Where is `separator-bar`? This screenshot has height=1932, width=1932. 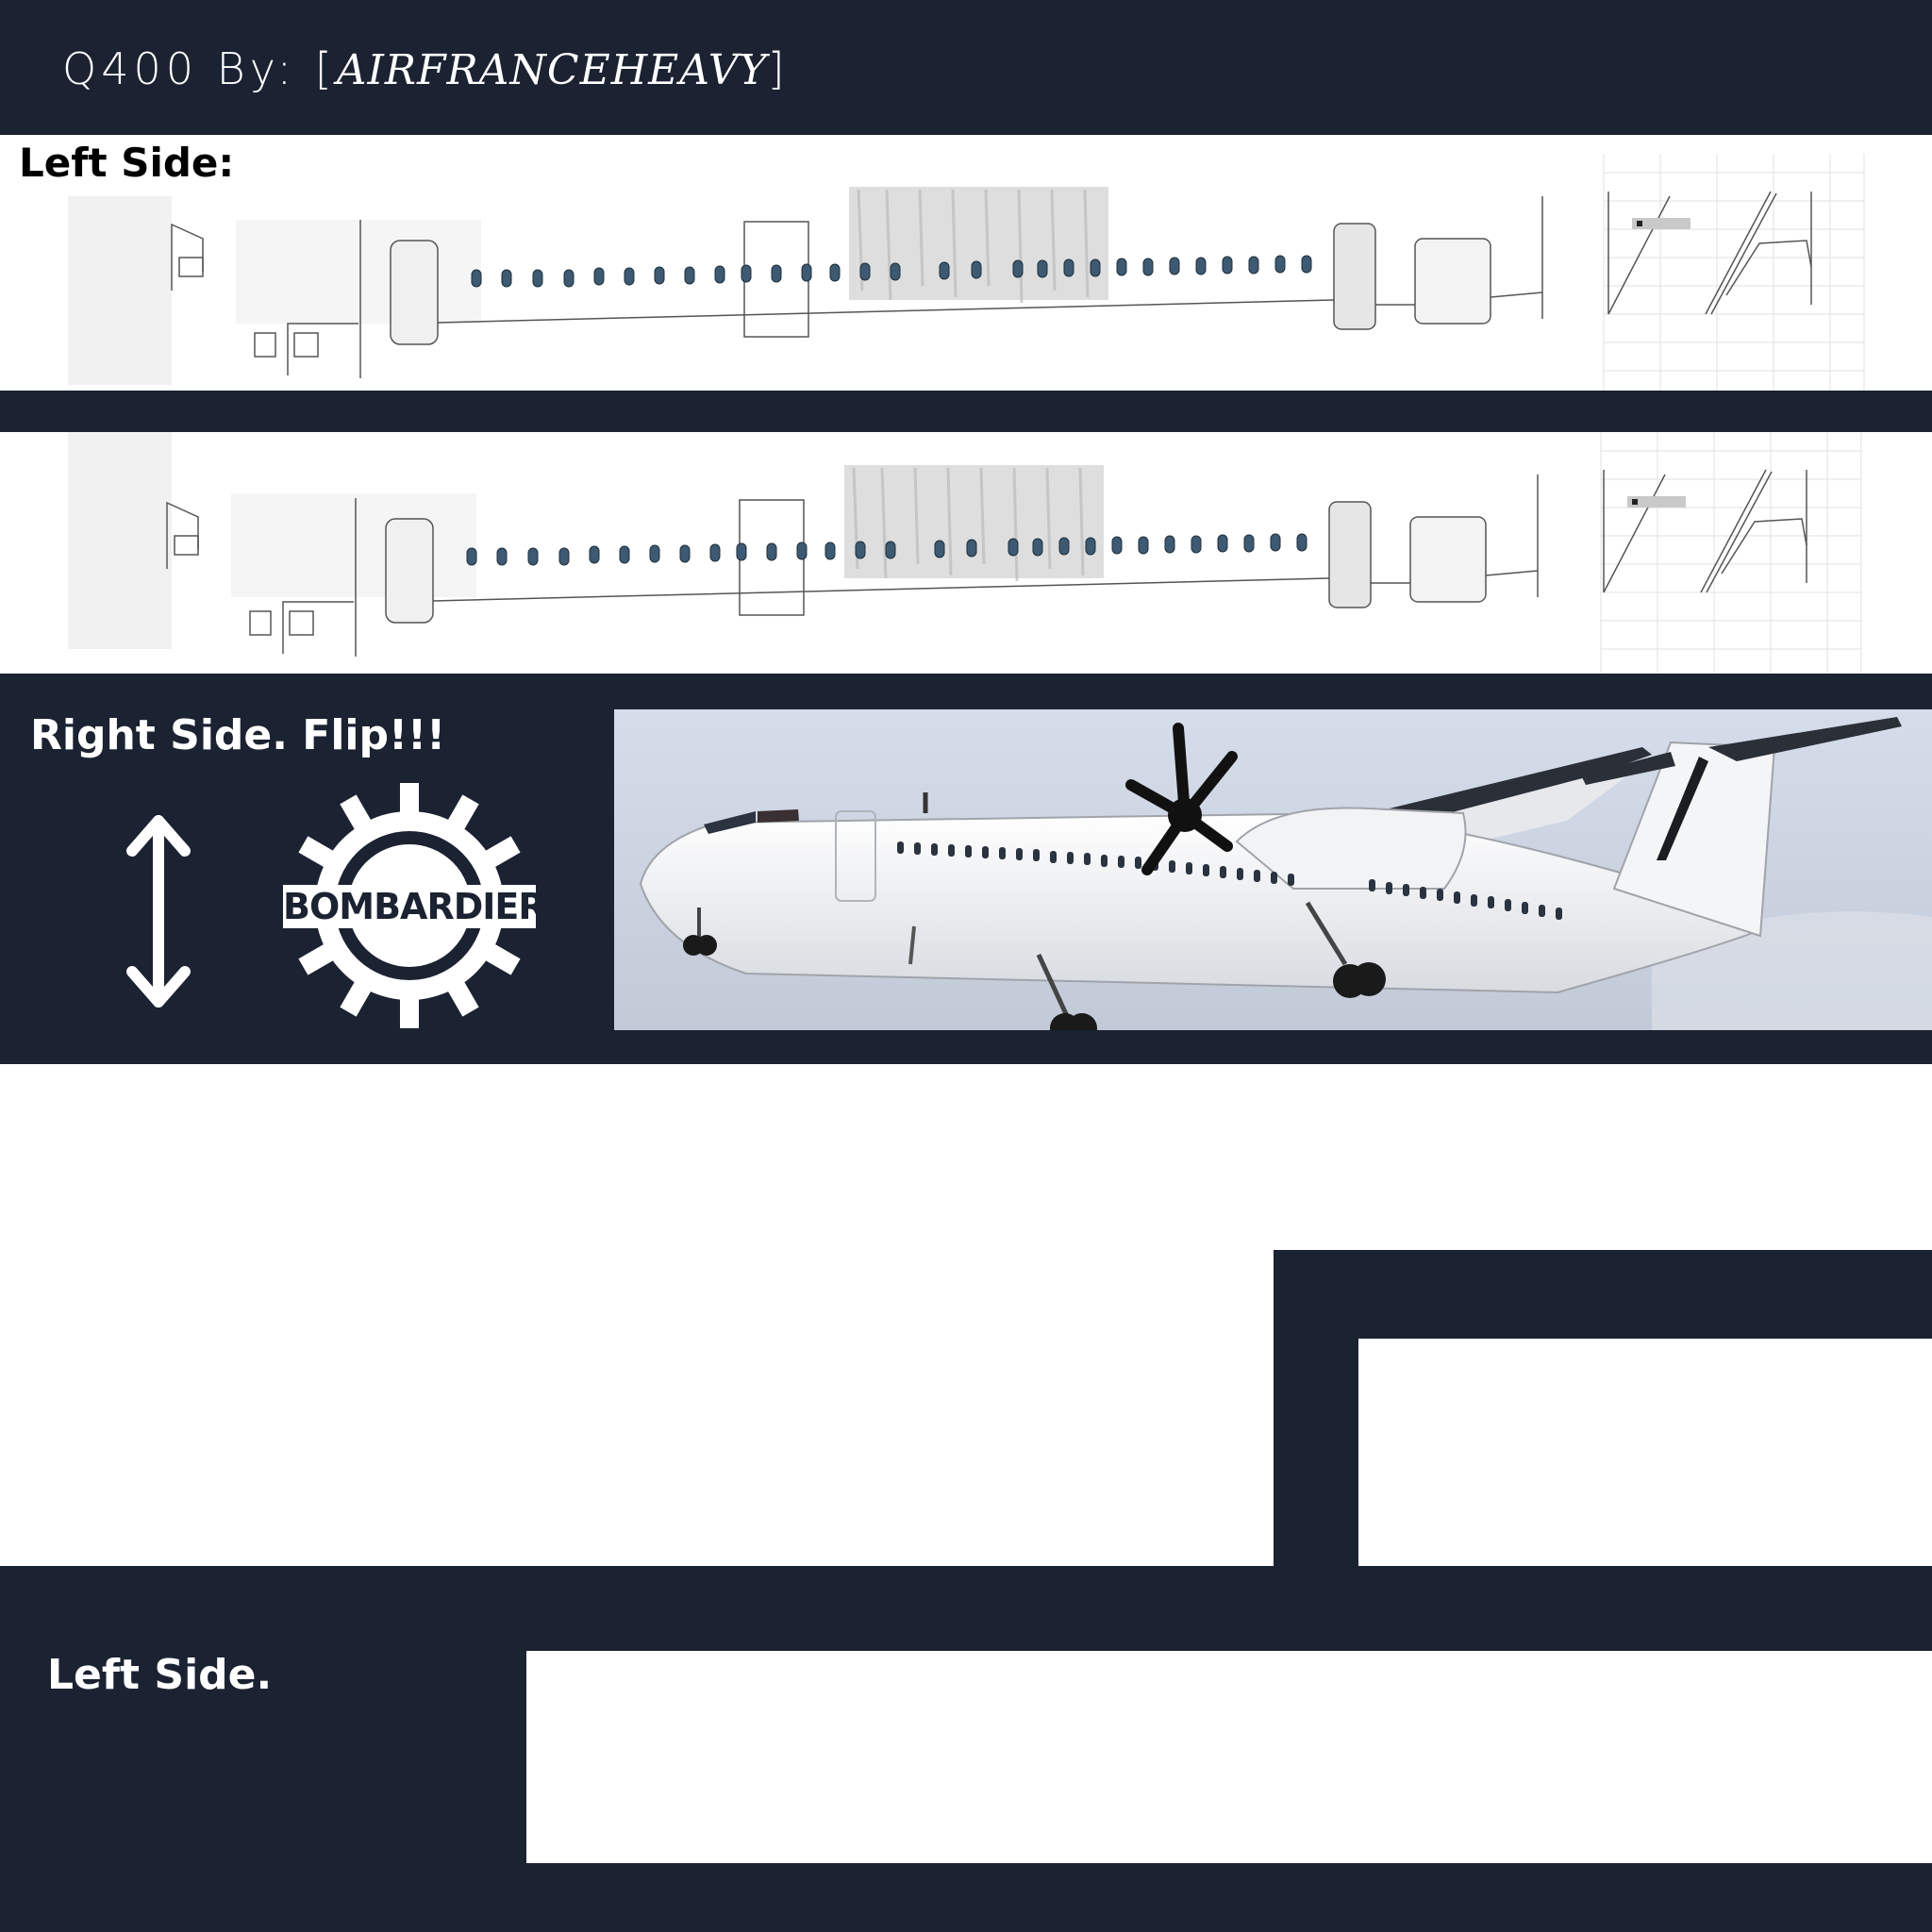 separator-bar is located at coordinates (966, 412).